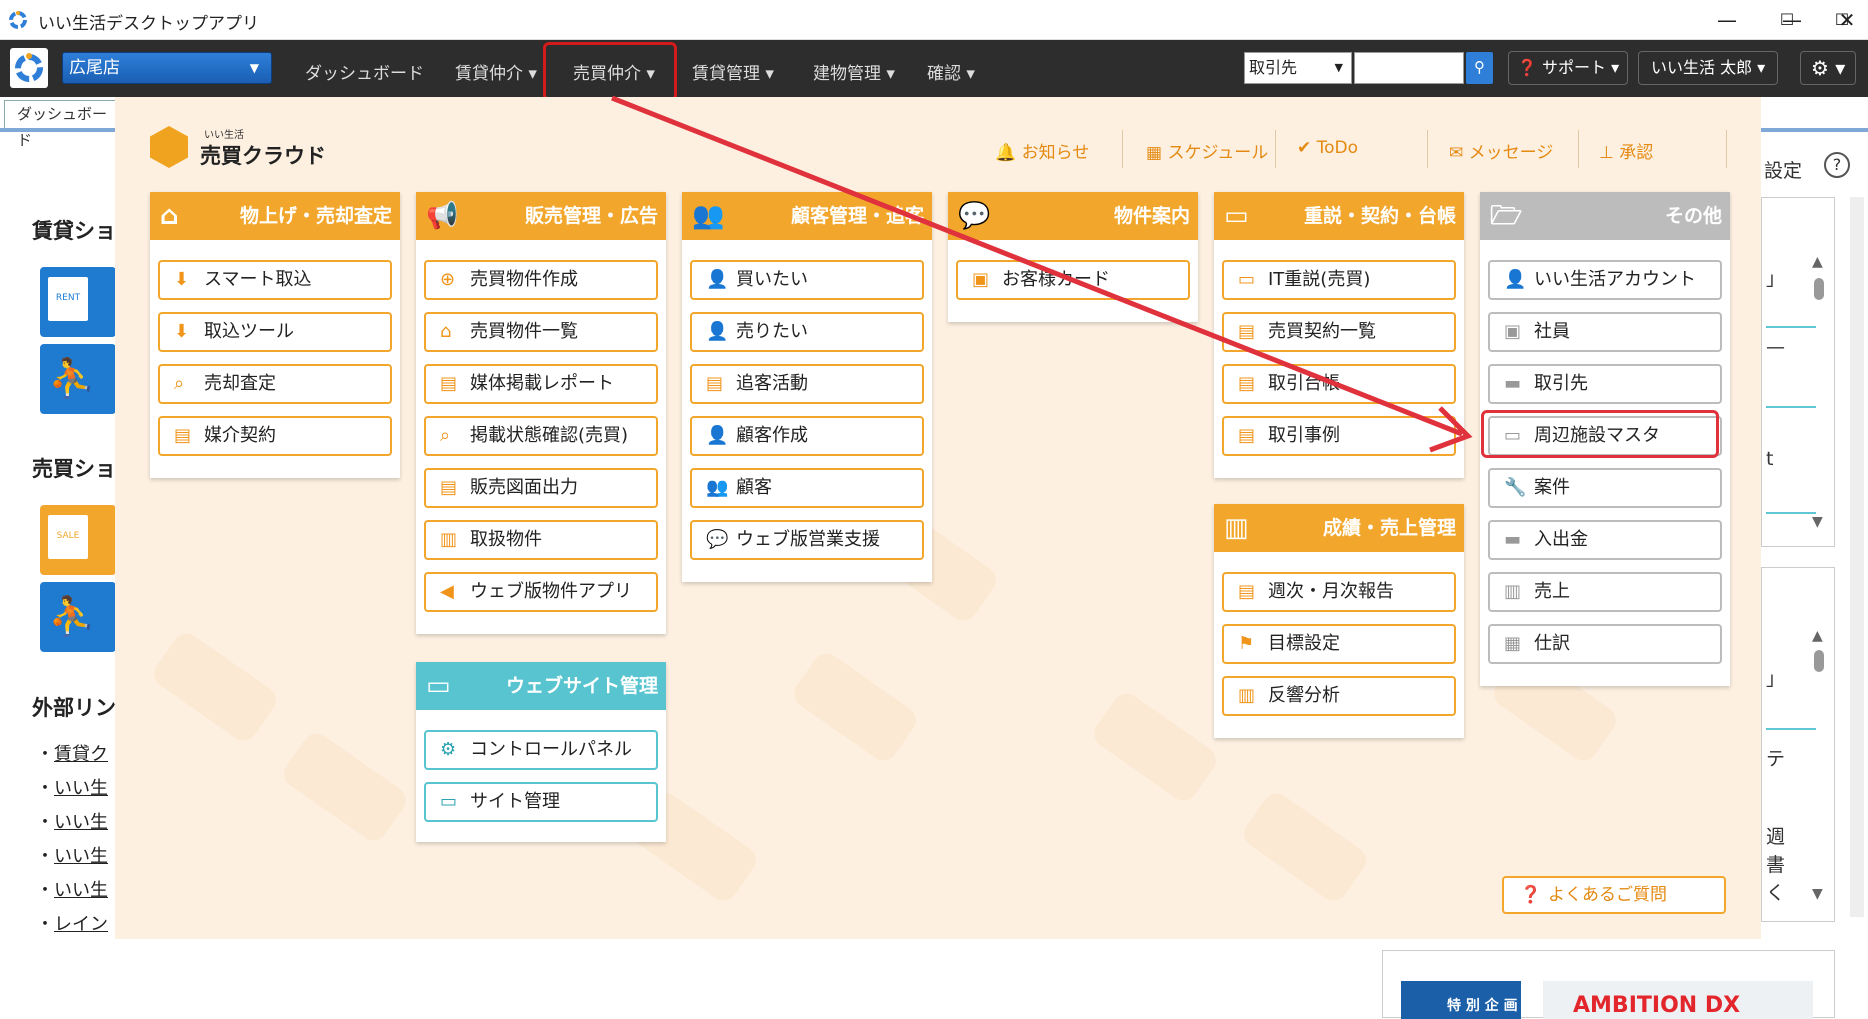 This screenshot has height=1019, width=1868. Describe the element at coordinates (1339, 280) in the screenshot. I see `menu-item-it-explanation: ▭ IT重説(売買)` at that location.